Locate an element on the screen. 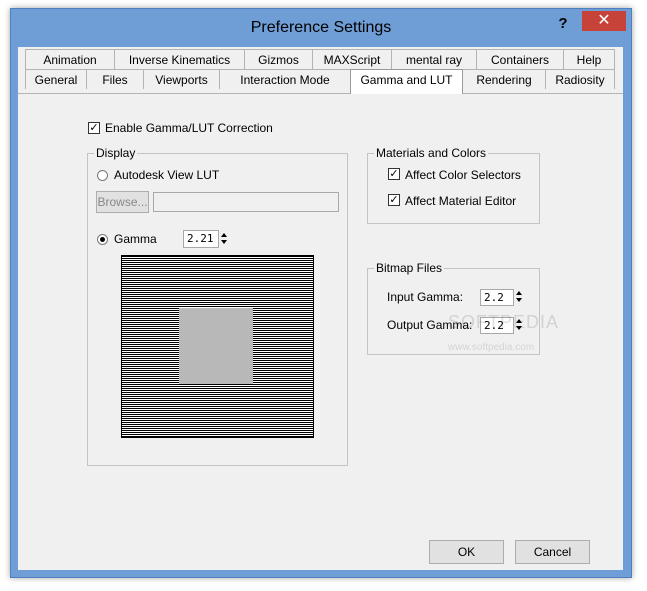 The image size is (647, 591). close-icon: ✕ is located at coordinates (604, 20).